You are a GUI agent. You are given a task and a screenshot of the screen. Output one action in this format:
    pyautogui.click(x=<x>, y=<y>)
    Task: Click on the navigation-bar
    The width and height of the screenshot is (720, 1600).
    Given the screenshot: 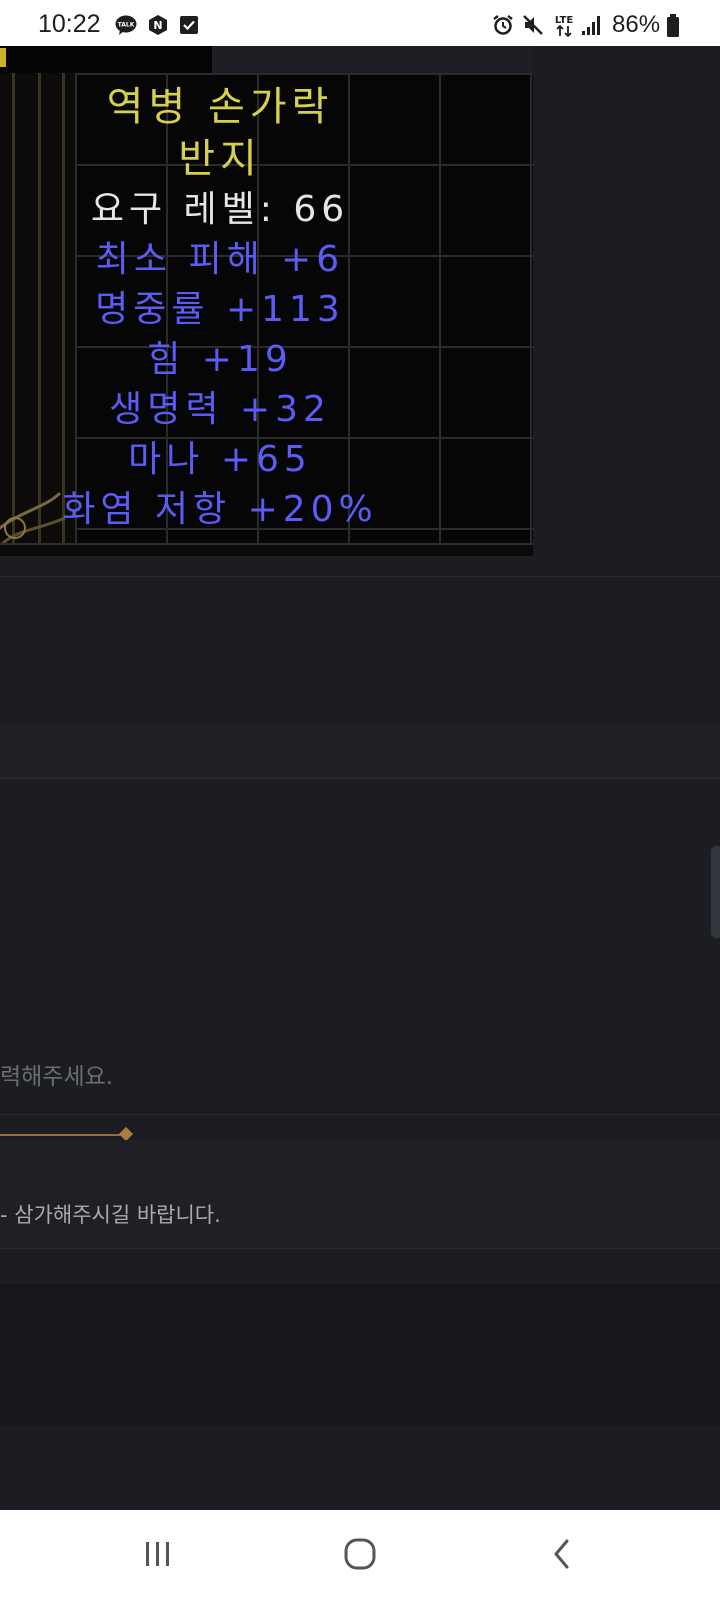 What is the action you would take?
    pyautogui.click(x=360, y=1555)
    